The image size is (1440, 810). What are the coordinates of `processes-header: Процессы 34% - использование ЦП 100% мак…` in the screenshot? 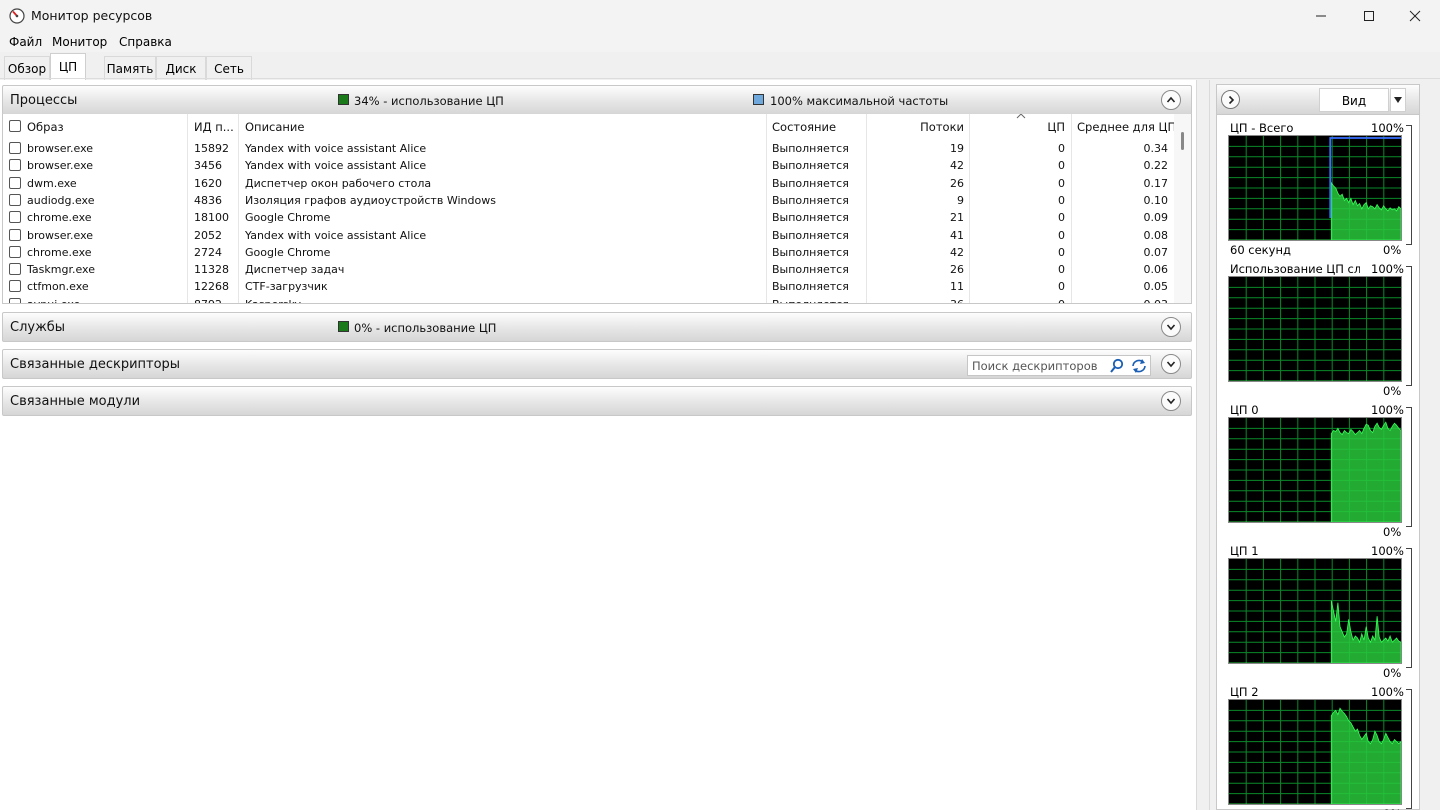 It's located at (597, 100).